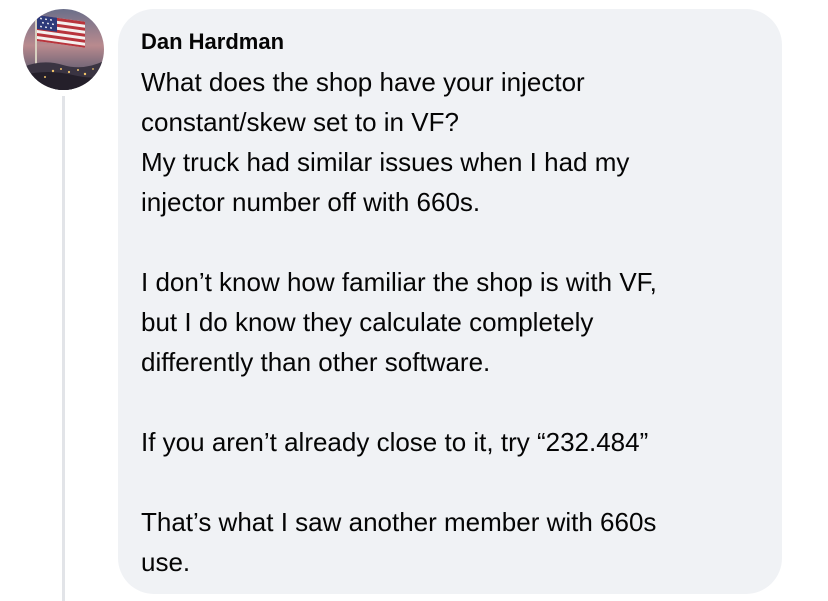 This screenshot has height=601, width=828. I want to click on american-flag-avatar-icon, so click(63, 49).